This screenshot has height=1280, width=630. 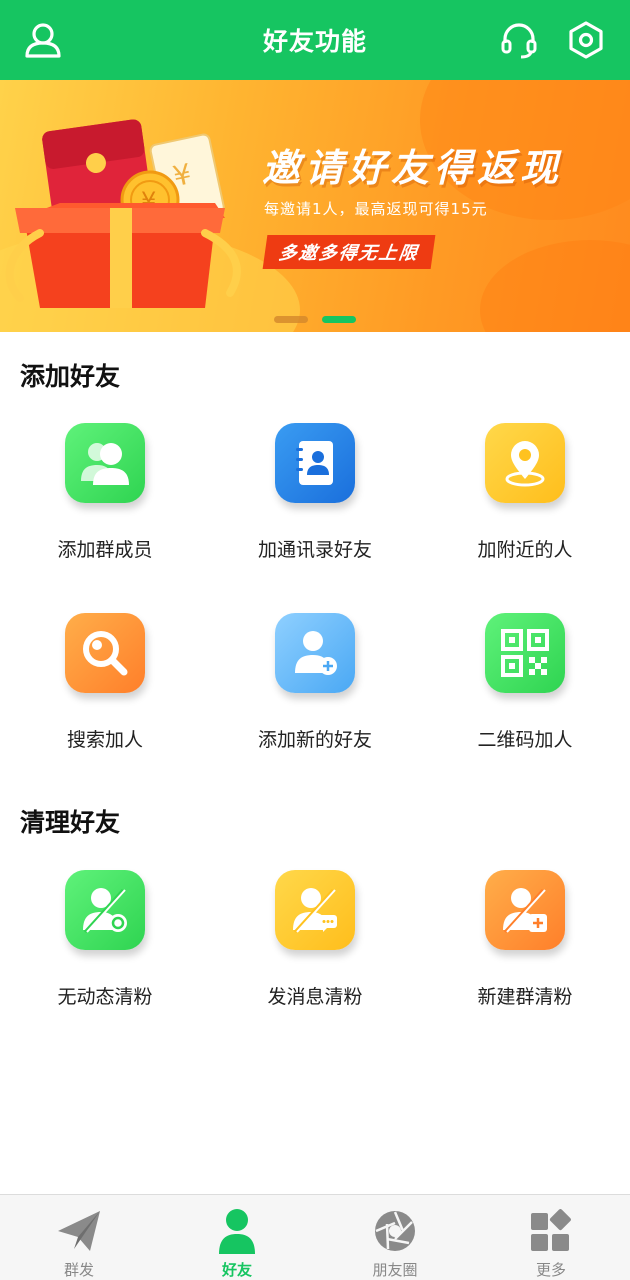 I want to click on nav-item-friends: 好友, so click(x=237, y=1237).